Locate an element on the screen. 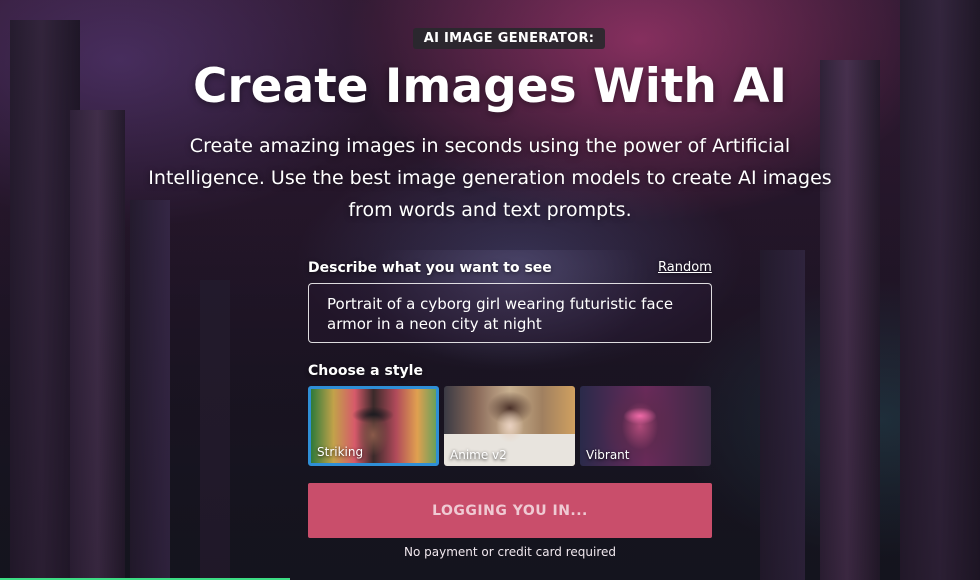  section-badge: AI IMAGE GENERATOR: is located at coordinates (509, 38).